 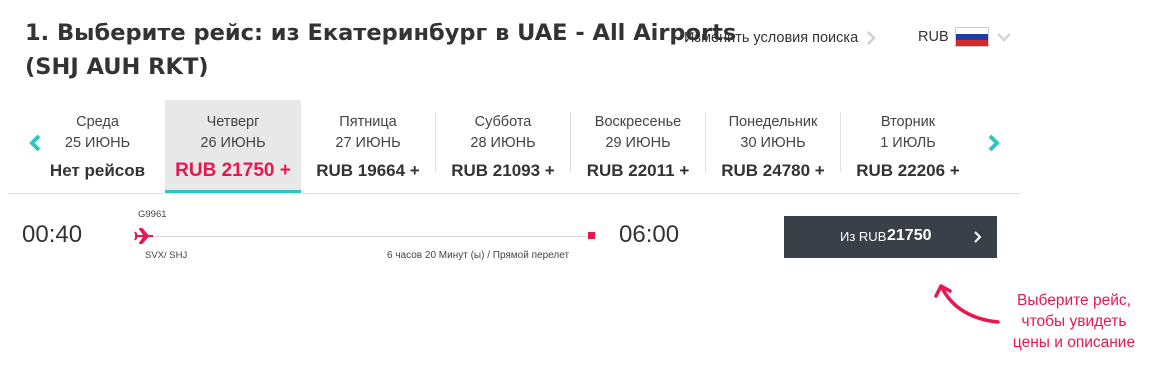 I want to click on button-prefix: Из RUB, so click(x=863, y=236).